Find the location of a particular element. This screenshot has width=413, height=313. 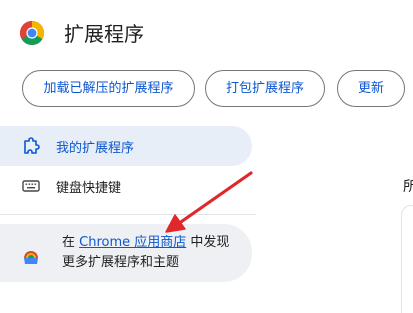

sidebar-item-label: 我的扩展程序 is located at coordinates (95, 148).